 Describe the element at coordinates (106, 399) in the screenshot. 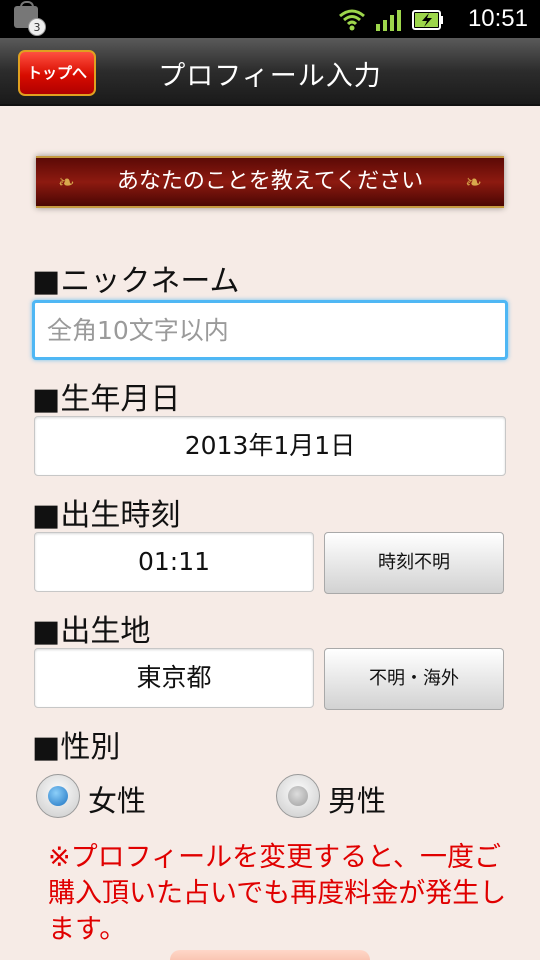

I see `birthdate-label: ■生年月日` at that location.